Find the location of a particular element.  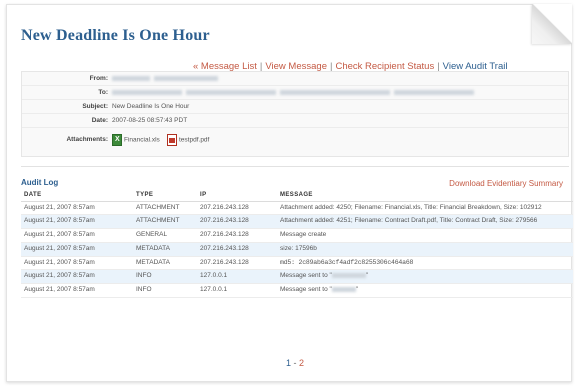

page-2-link: 2 is located at coordinates (301, 363).